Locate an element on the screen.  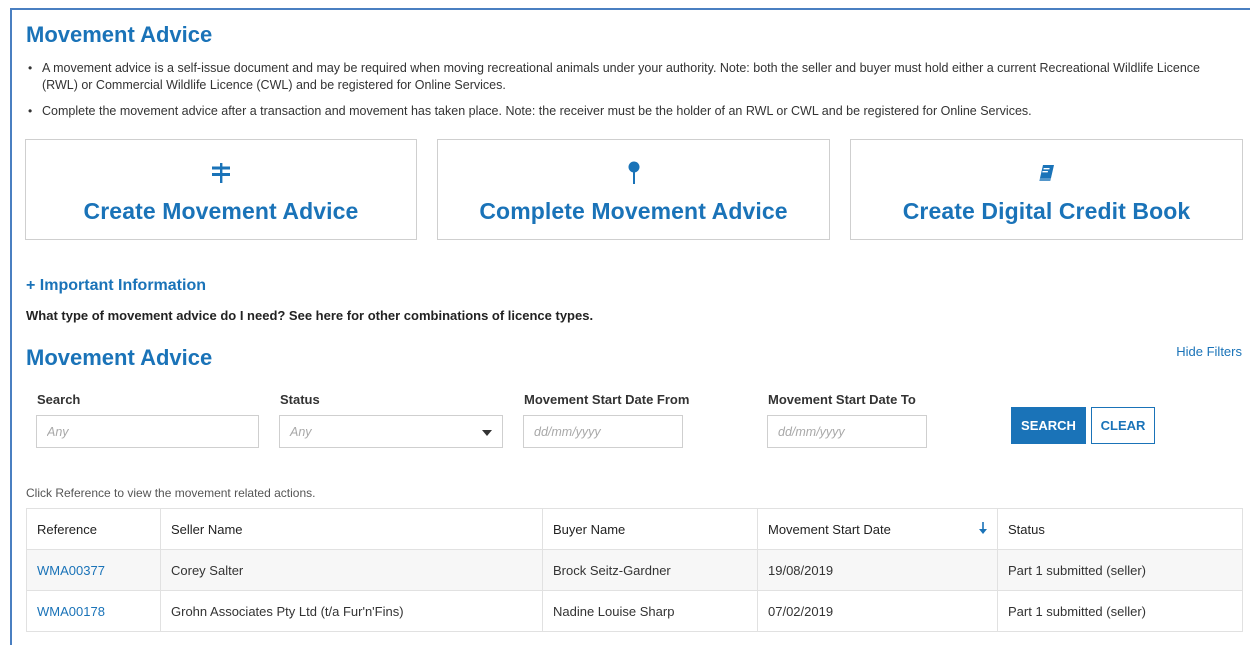
complete-movement-advice-card: Complete Movement Advice is located at coordinates (633, 189).